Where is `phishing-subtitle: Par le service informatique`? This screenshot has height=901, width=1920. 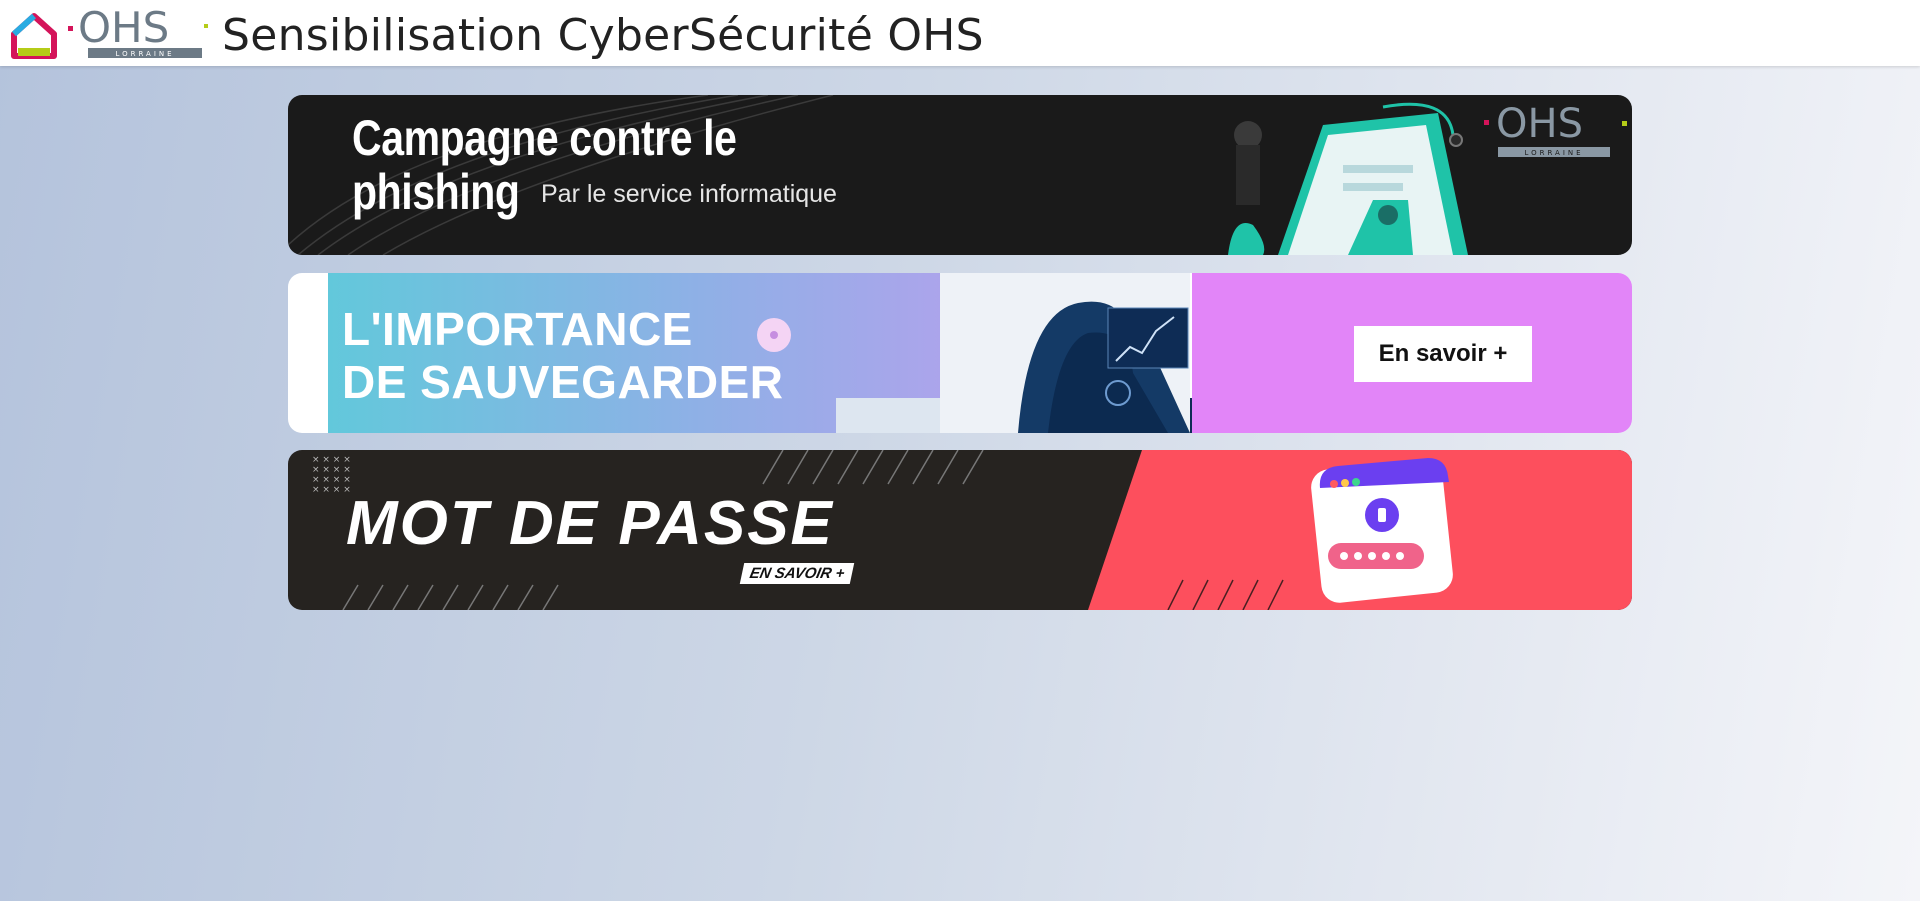 phishing-subtitle: Par le service informatique is located at coordinates (689, 194).